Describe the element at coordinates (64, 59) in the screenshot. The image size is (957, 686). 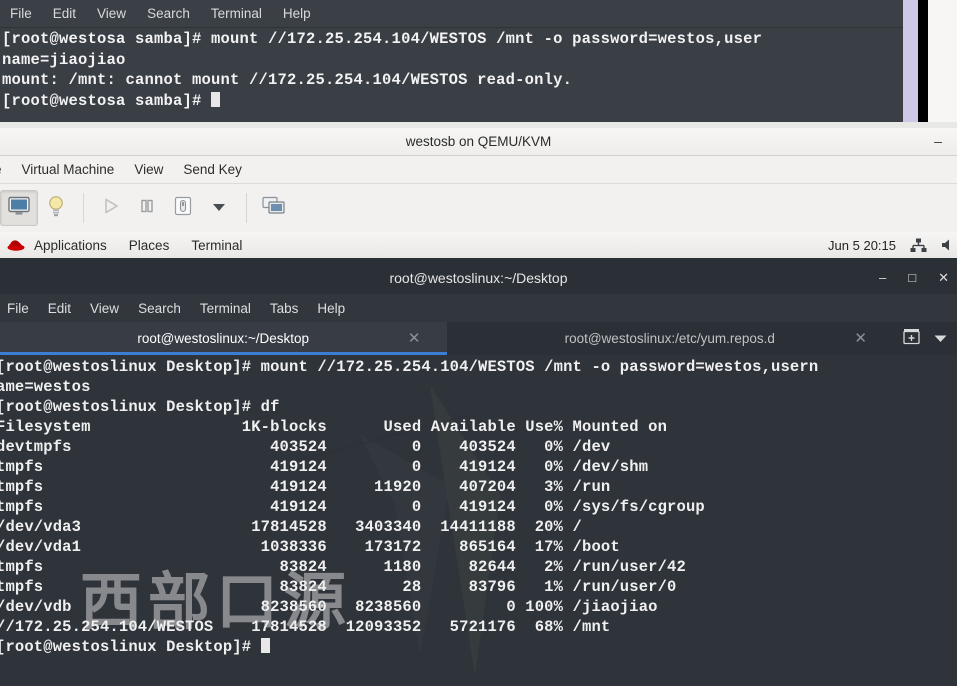
I see `terminal-line: name=jiaojiao` at that location.